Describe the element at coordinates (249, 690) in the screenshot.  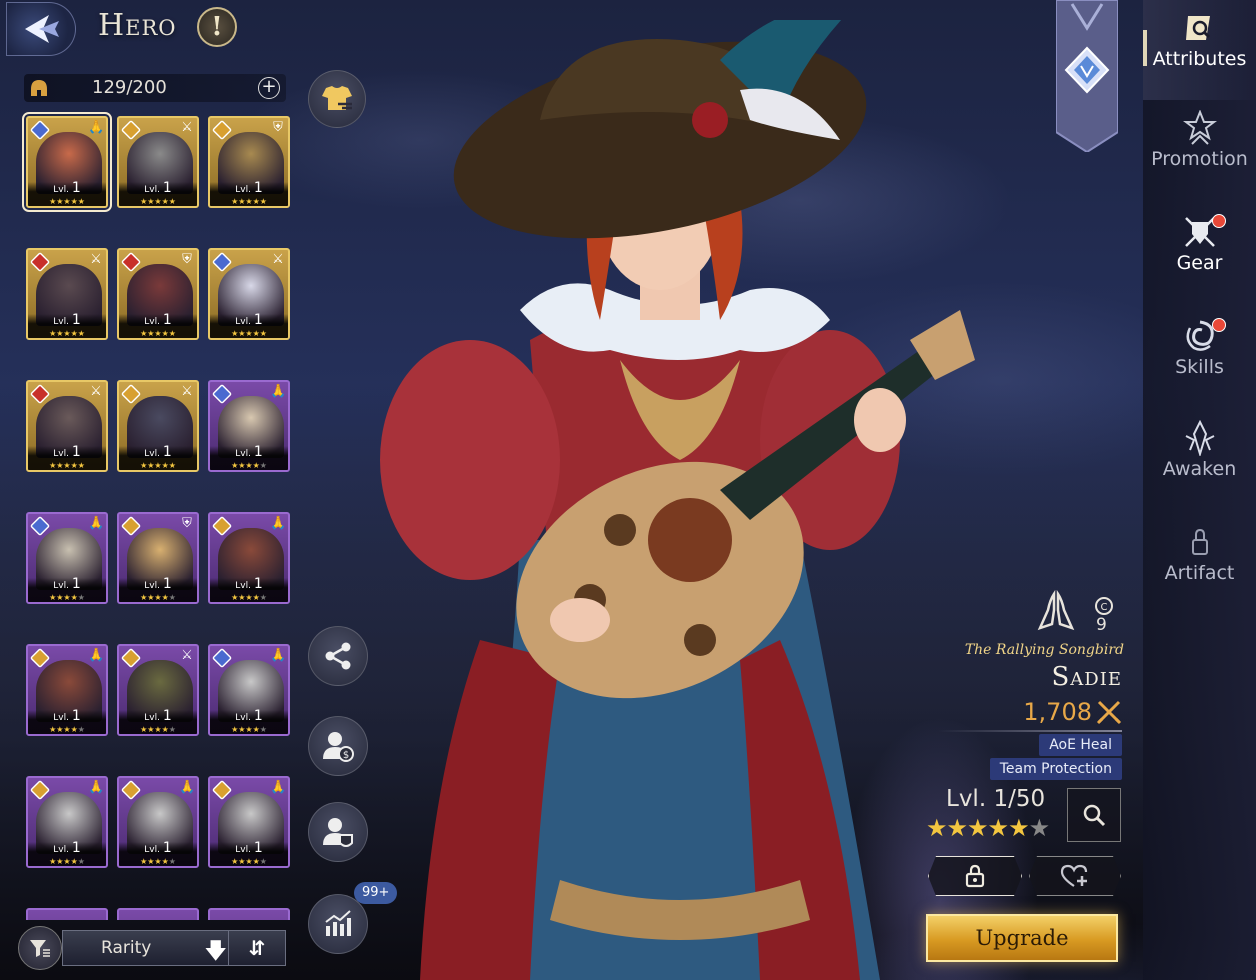
I see `hero-card-elder: 🙏 Lvl. 1 ★★★★★` at that location.